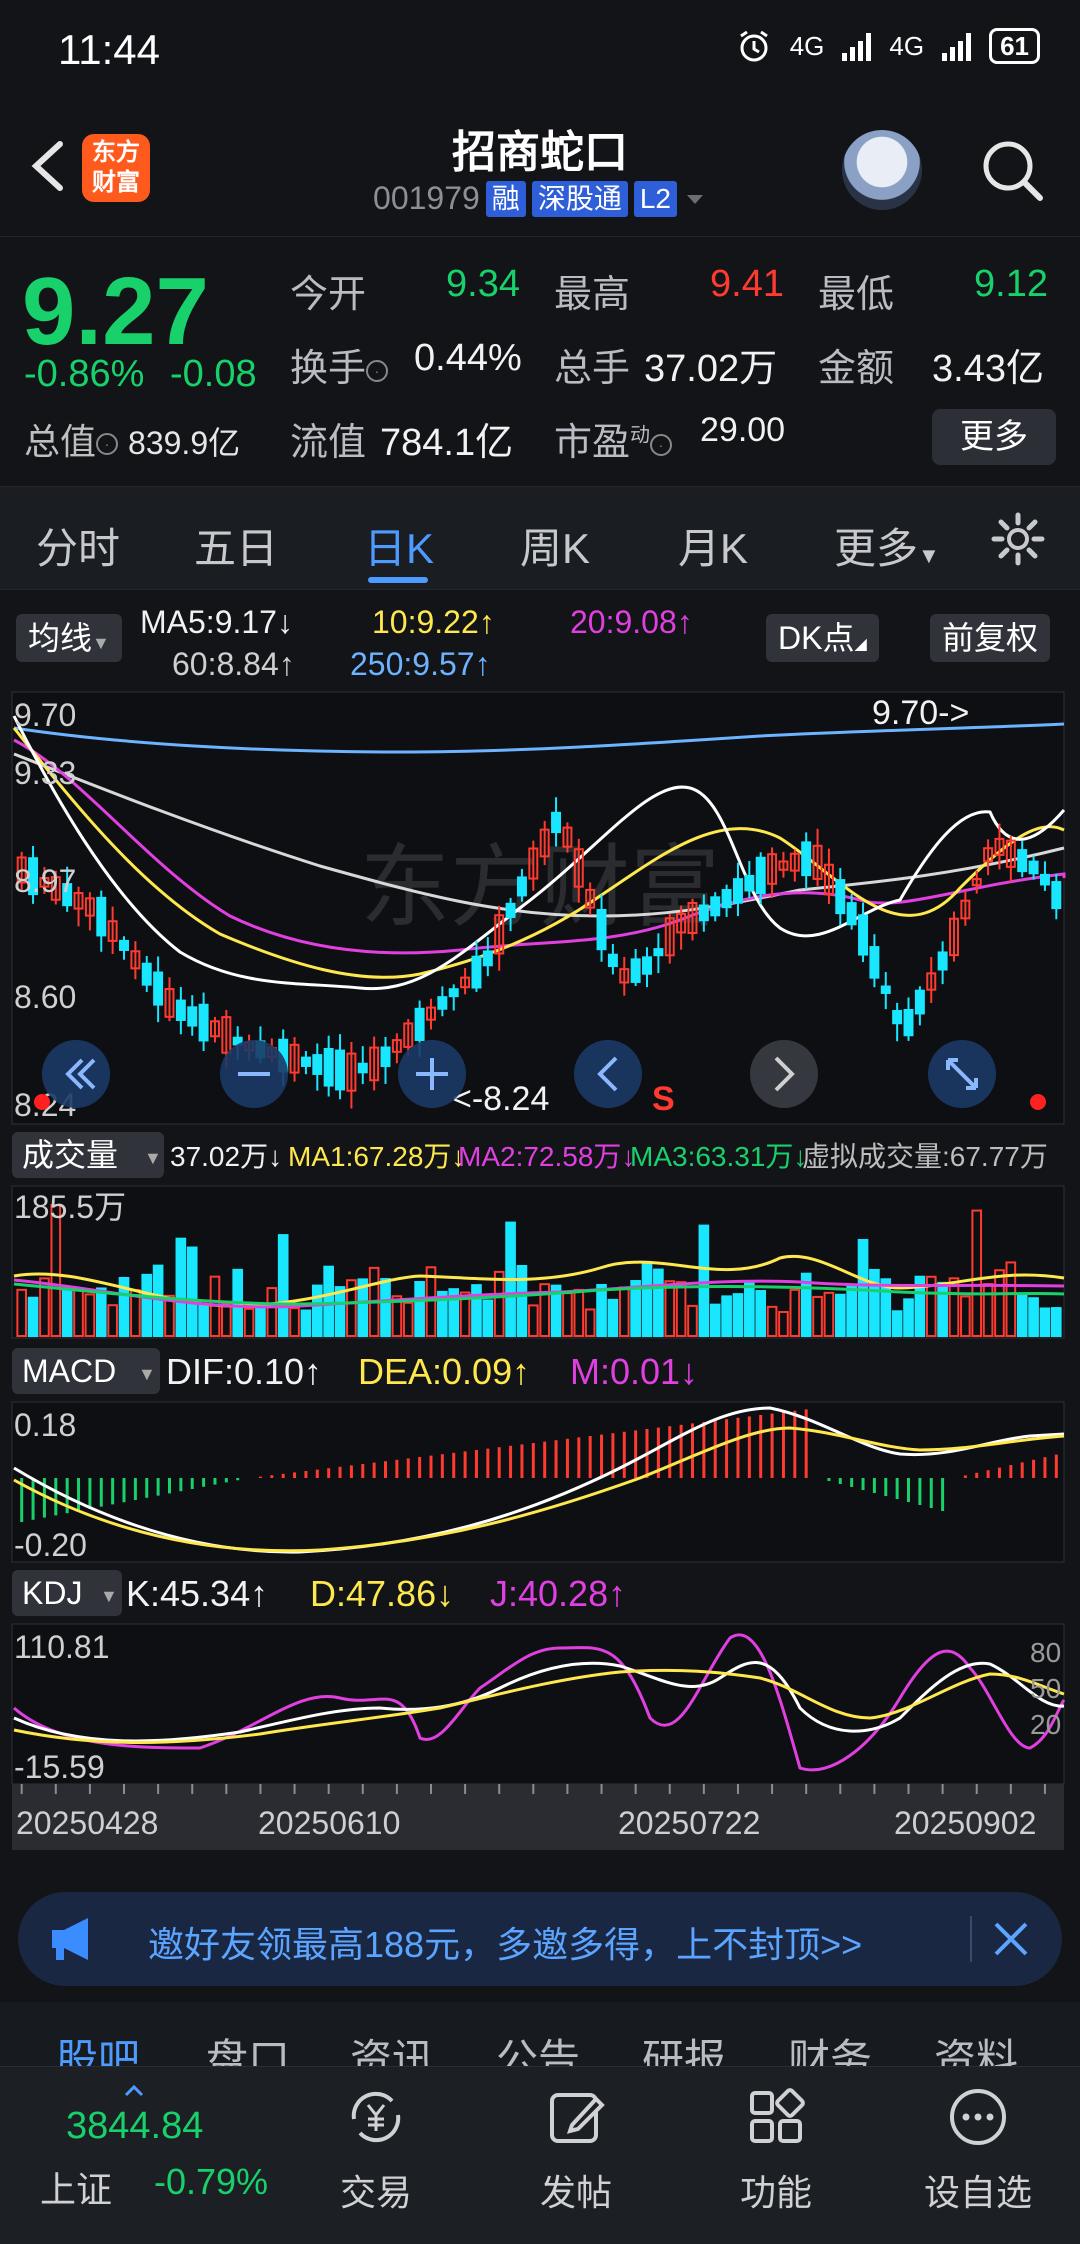 Image resolution: width=1080 pixels, height=2244 pixels. I want to click on ma-selector: 均线▼, so click(69, 638).